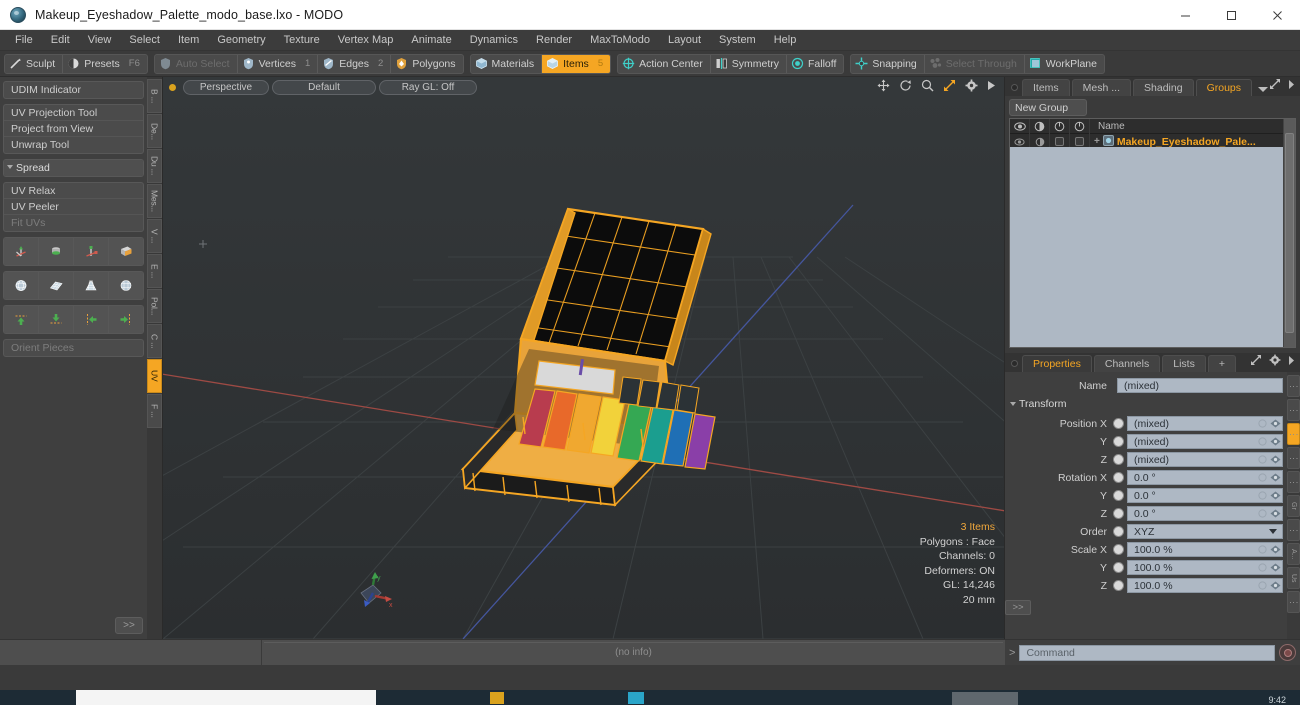  What do you see at coordinates (226, 87) in the screenshot?
I see `viewport-mode-dropdown: Perspective` at bounding box center [226, 87].